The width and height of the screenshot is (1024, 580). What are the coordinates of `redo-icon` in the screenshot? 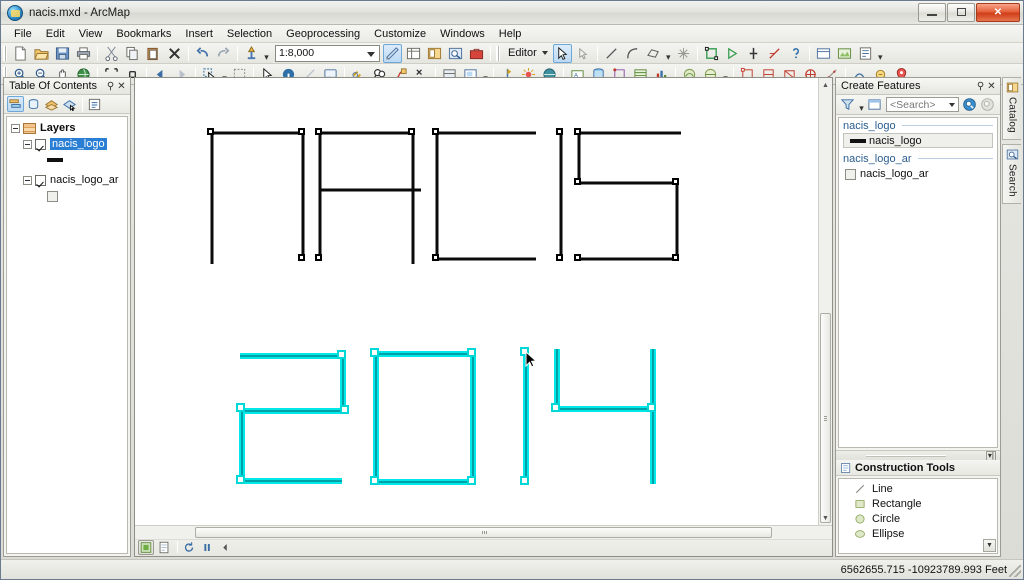 It's located at (223, 53).